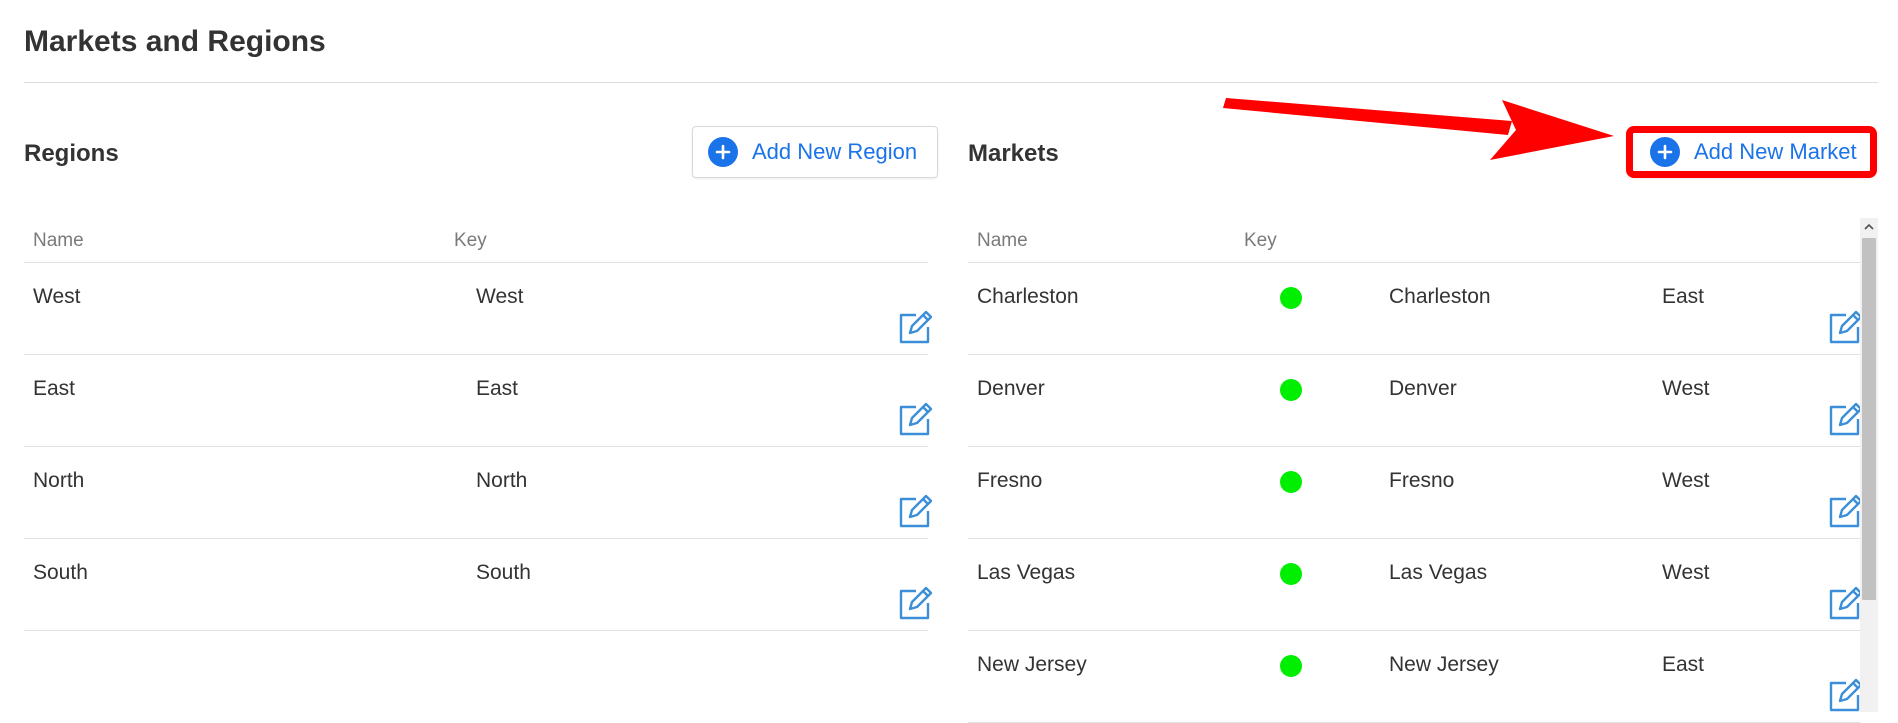  I want to click on add-new-region-label: Add New Region, so click(835, 151).